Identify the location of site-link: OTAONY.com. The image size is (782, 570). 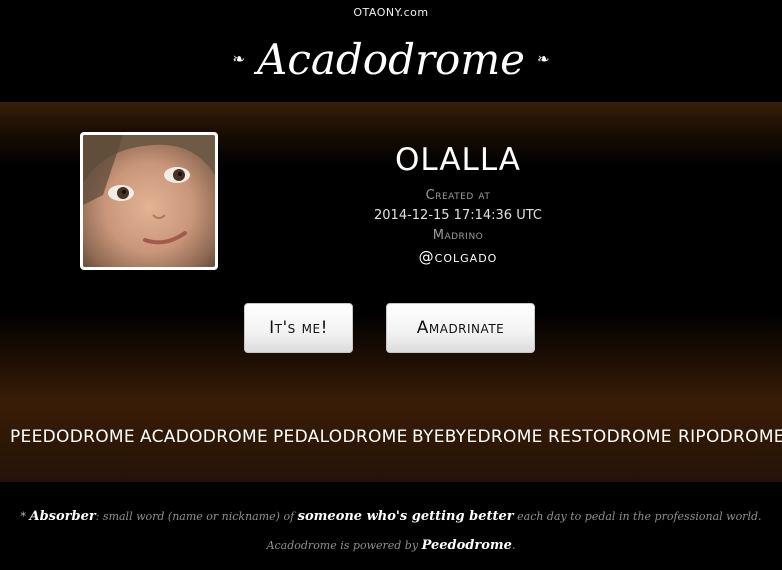
(391, 12).